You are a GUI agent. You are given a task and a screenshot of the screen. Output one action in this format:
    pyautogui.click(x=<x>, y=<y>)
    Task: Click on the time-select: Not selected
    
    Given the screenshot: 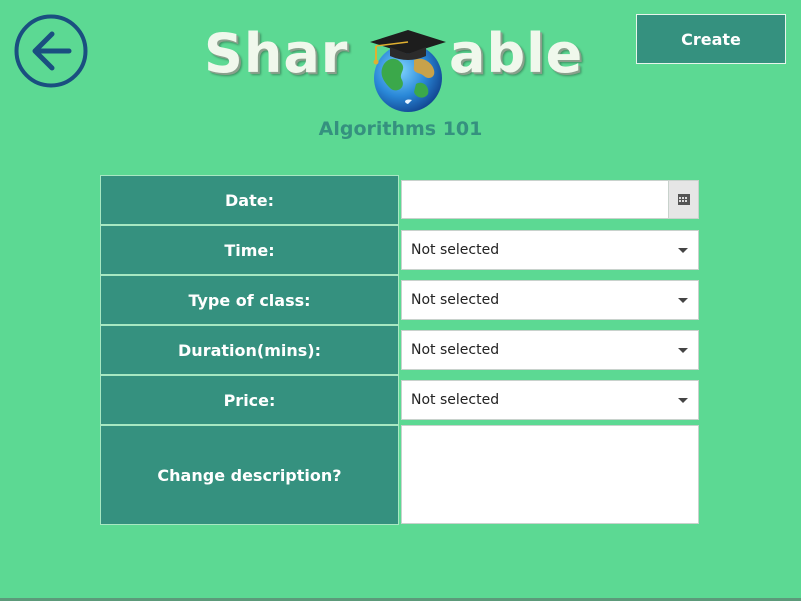 What is the action you would take?
    pyautogui.click(x=550, y=250)
    